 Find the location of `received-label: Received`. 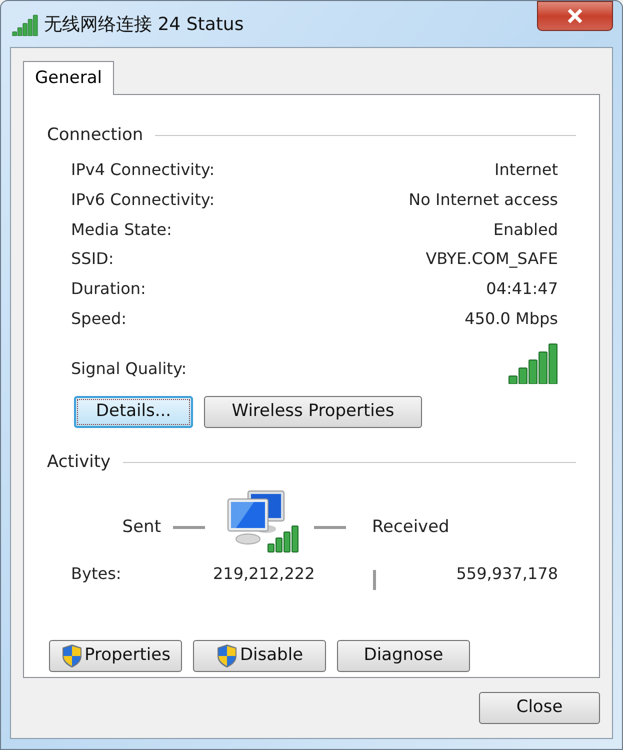

received-label: Received is located at coordinates (411, 528).